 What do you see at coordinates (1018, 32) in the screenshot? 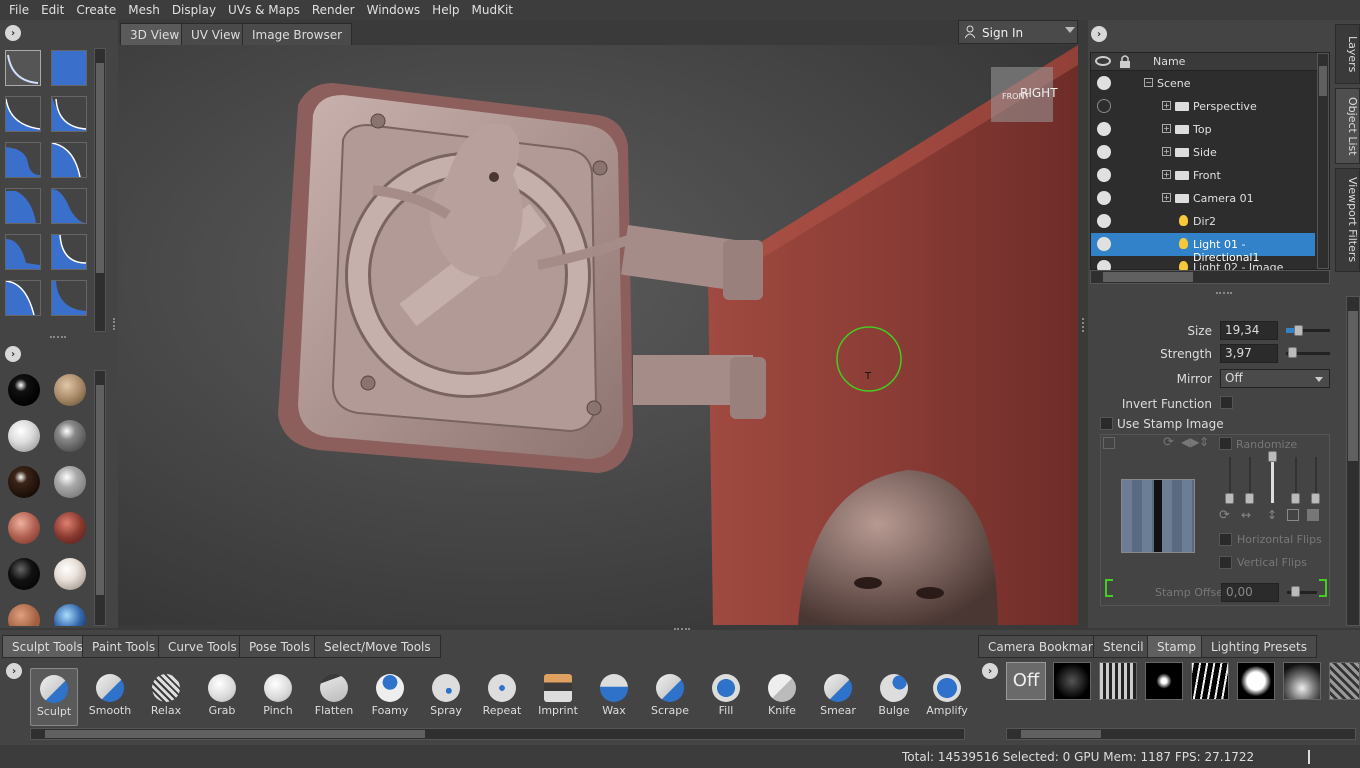
I see `sign-in-button: Sign In` at bounding box center [1018, 32].